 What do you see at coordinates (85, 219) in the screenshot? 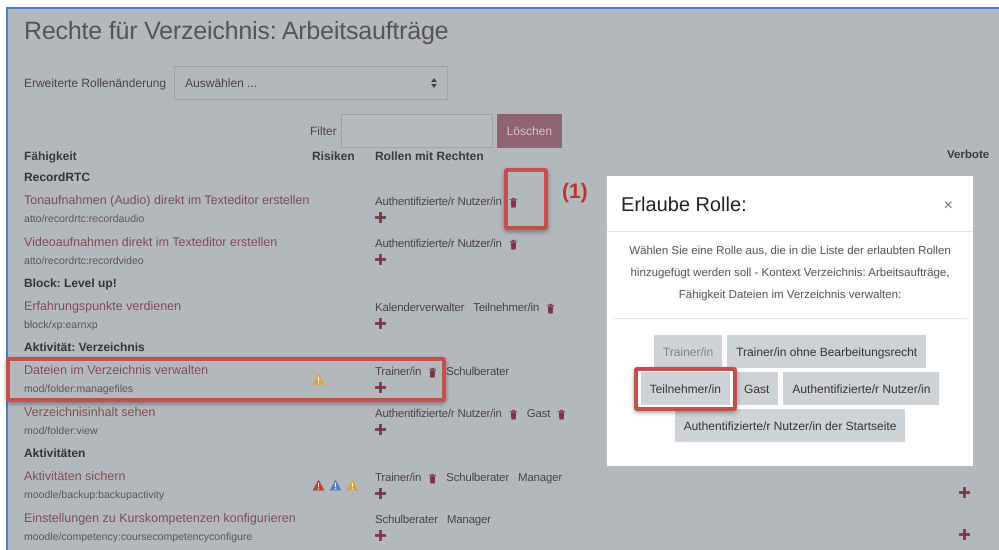
I see `capability-code: atto/recordrtc:recordaudio` at bounding box center [85, 219].